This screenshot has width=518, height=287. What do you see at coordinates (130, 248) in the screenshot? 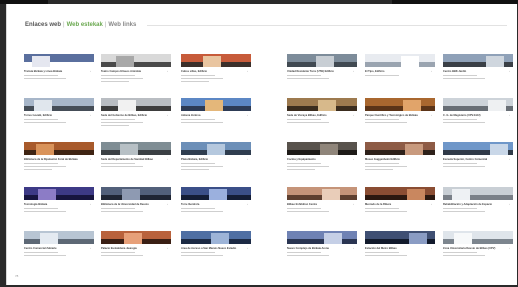
I see `card-title: Palacio Euskalduna Jauregia` at bounding box center [130, 248].